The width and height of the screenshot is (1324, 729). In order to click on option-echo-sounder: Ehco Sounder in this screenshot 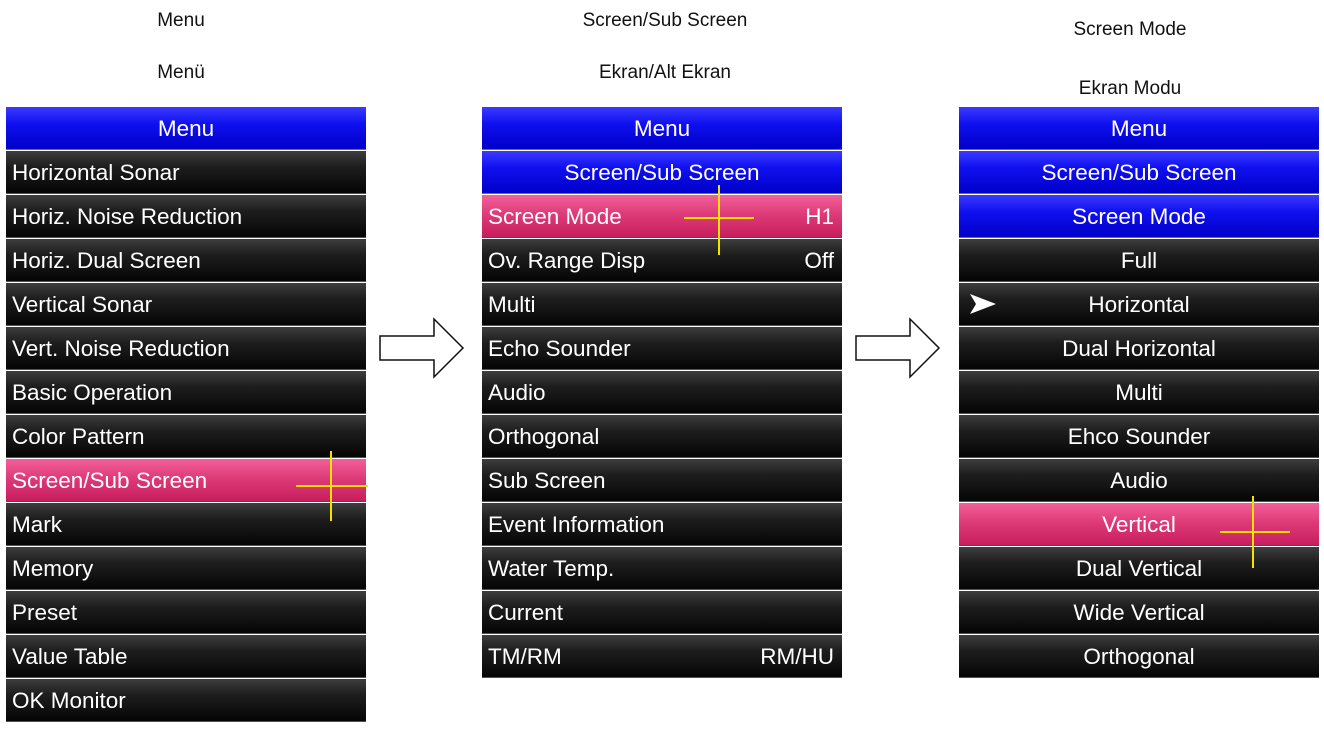, I will do `click(1139, 436)`.